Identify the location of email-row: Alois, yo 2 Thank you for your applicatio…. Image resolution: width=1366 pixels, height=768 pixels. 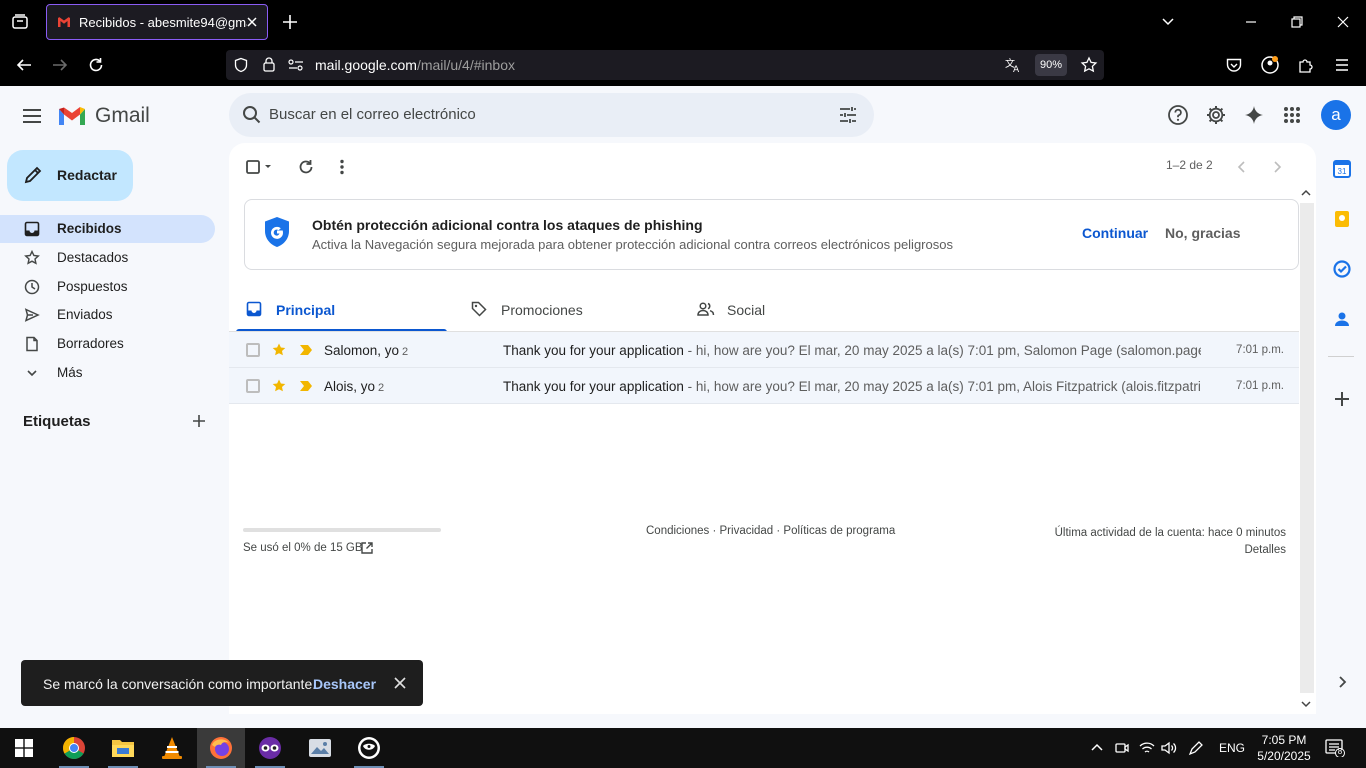
(764, 386).